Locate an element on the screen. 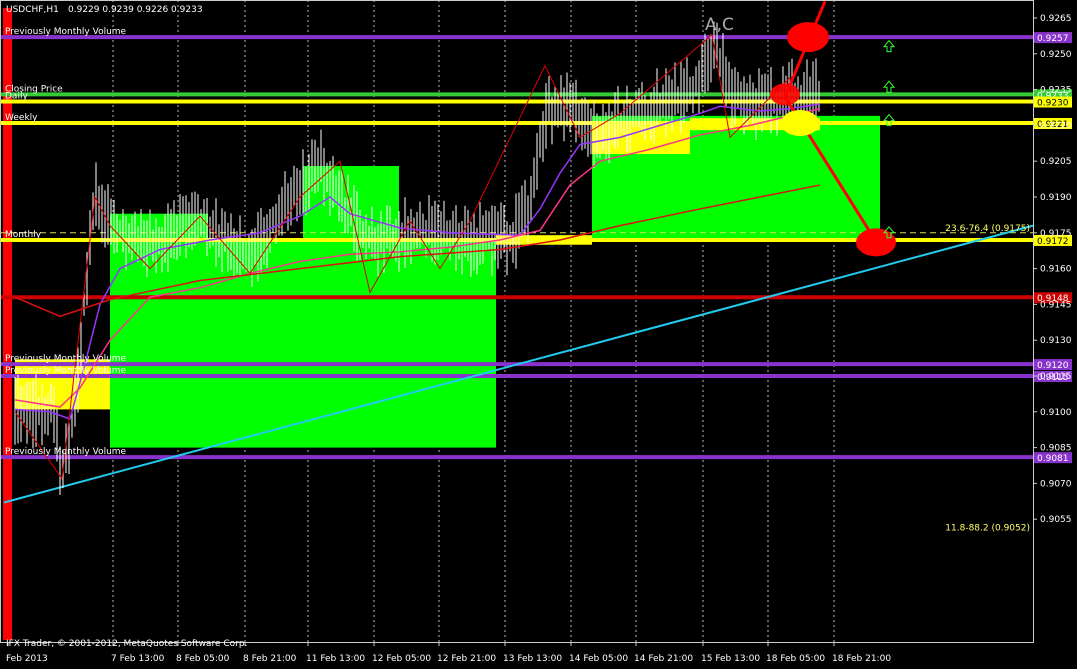 This screenshot has height=669, width=1077. fib-label: 11.8-88.2 (0.9052) is located at coordinates (987, 528).